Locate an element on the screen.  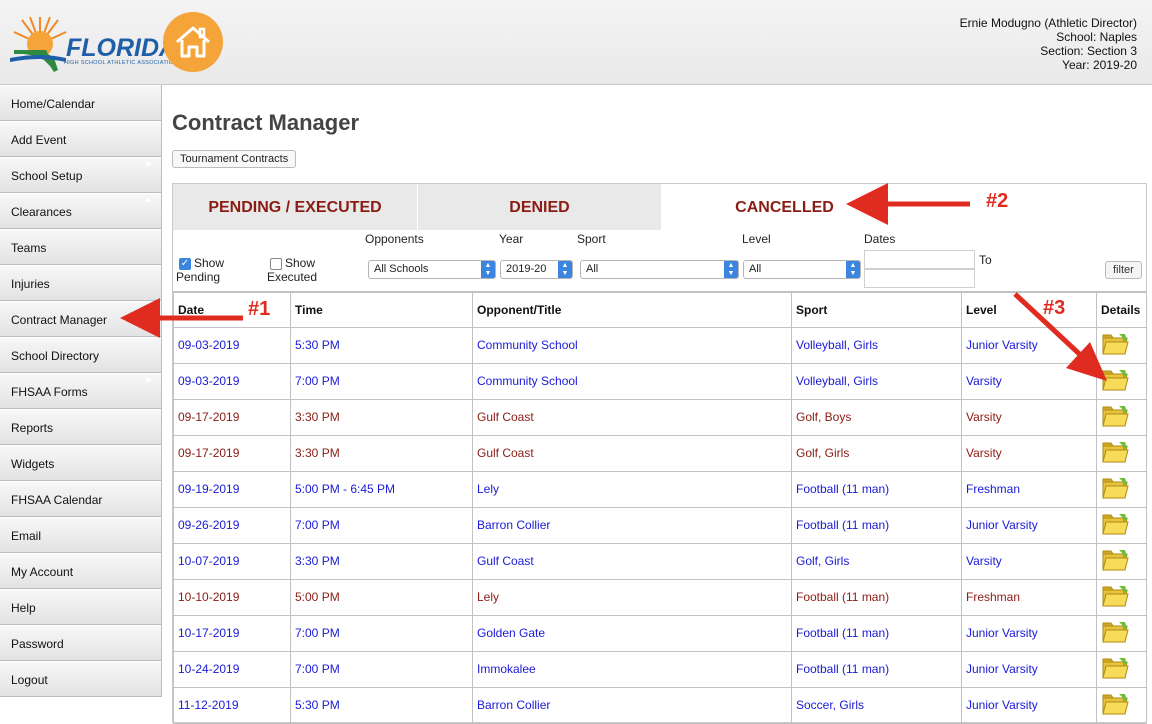
cell-time: 3:30 PM is located at coordinates (381, 417).